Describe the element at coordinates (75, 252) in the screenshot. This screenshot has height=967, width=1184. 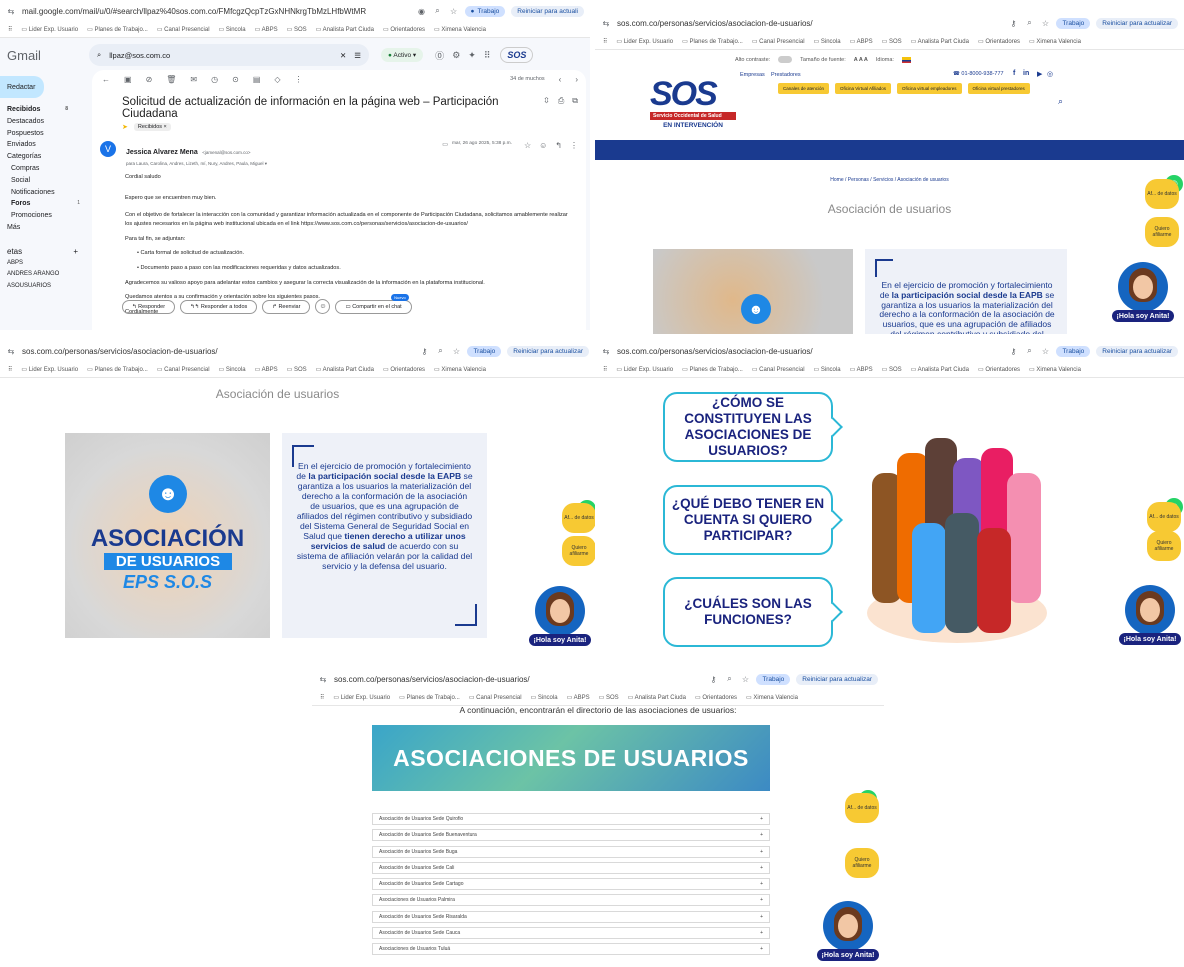
I see `add-label-icon: +` at that location.